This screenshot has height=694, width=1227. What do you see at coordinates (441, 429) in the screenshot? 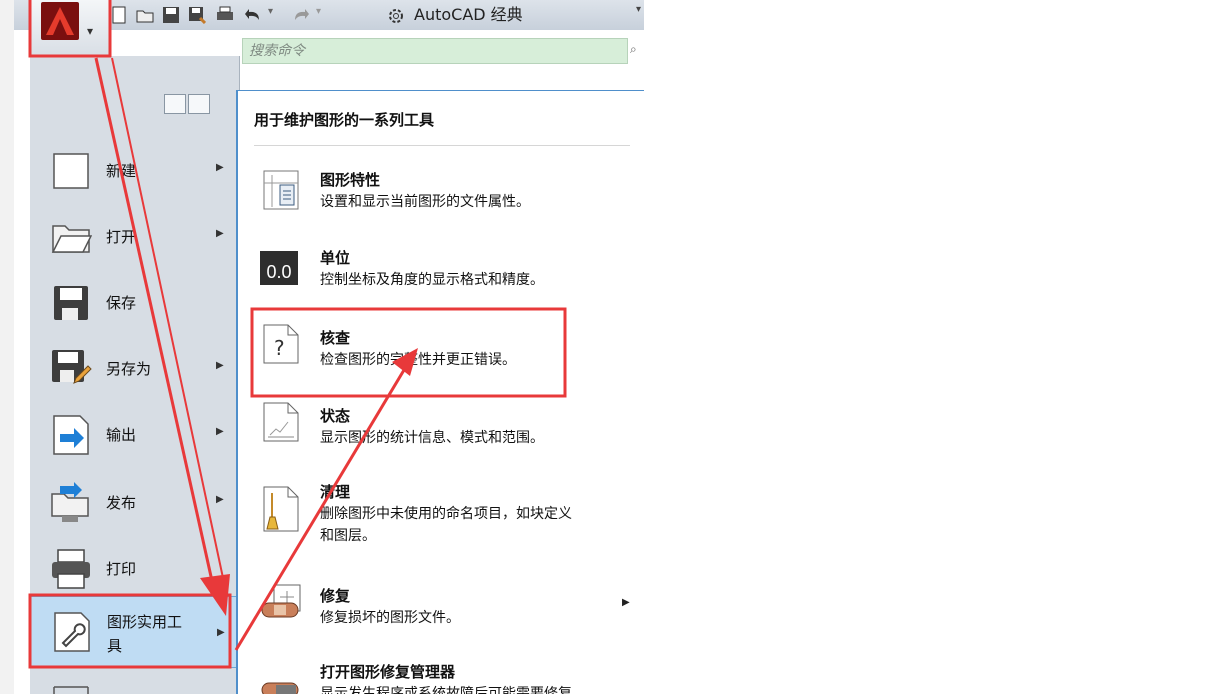
I see `submenu-item-status: 状态 显示图形的统计信息、模式和范围。` at bounding box center [441, 429].